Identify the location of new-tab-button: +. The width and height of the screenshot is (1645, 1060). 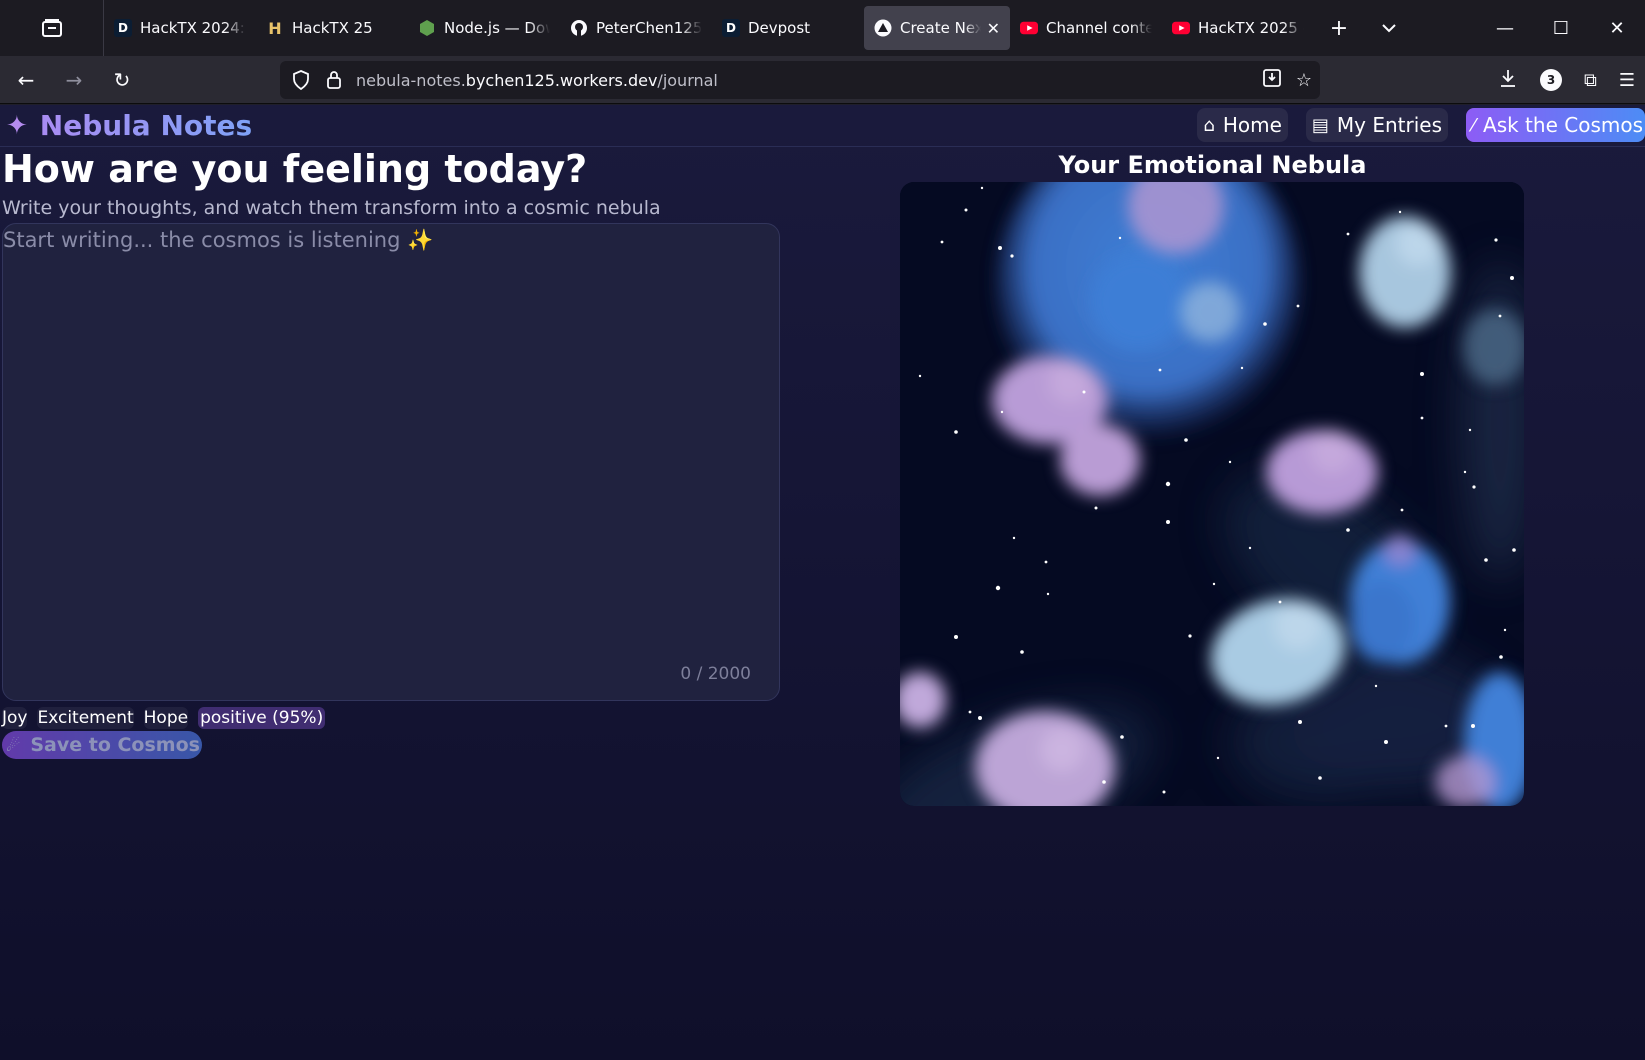
(1339, 28).